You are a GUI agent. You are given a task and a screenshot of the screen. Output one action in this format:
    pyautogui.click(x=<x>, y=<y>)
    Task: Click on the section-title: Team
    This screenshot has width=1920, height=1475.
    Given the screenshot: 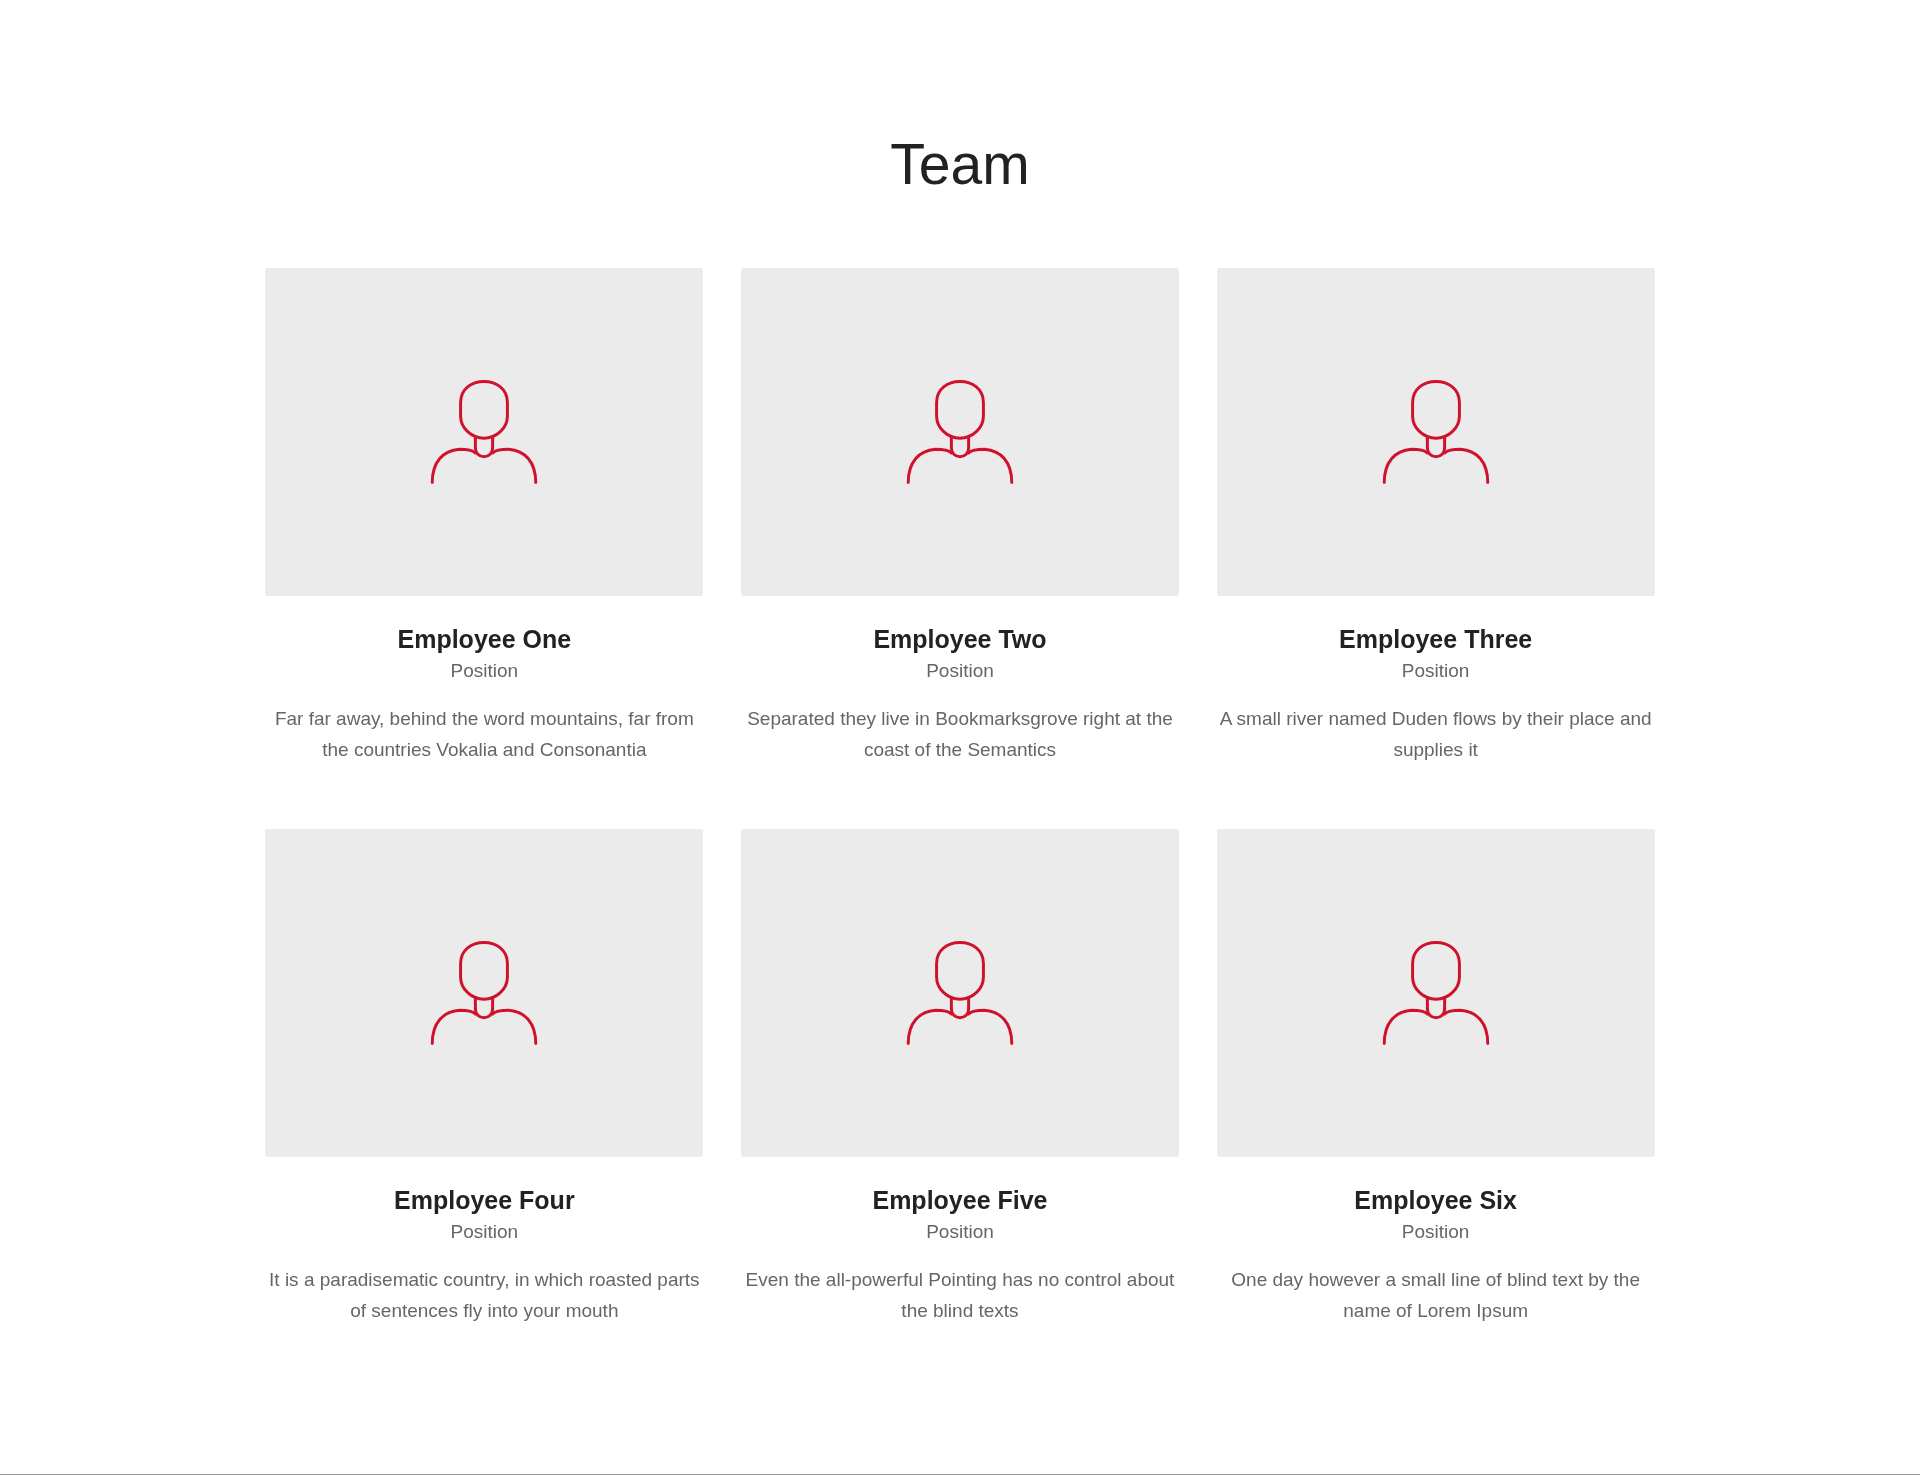 What is the action you would take?
    pyautogui.click(x=960, y=164)
    